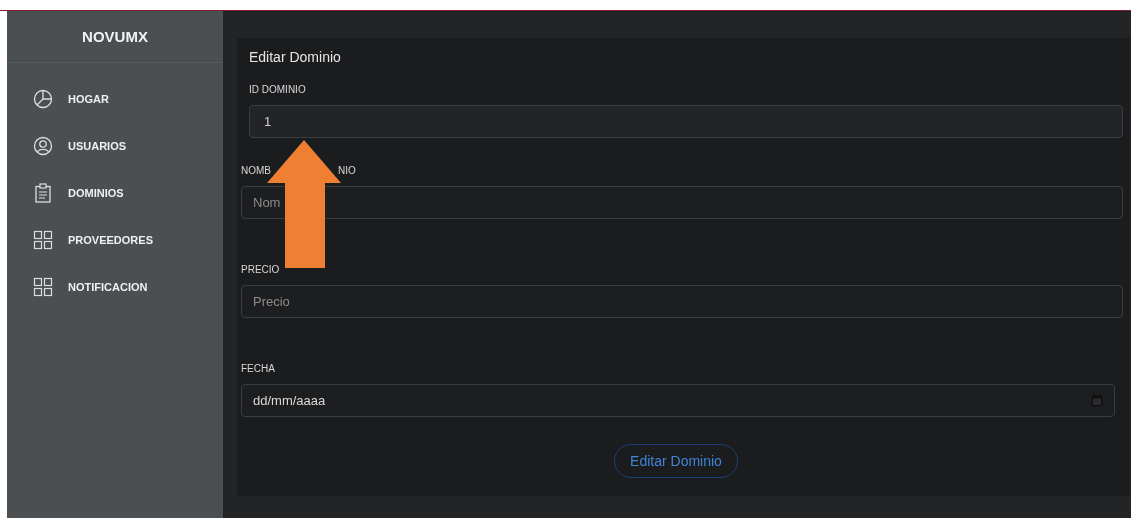 Image resolution: width=1131 pixels, height=518 pixels. I want to click on calendar-icon, so click(1097, 400).